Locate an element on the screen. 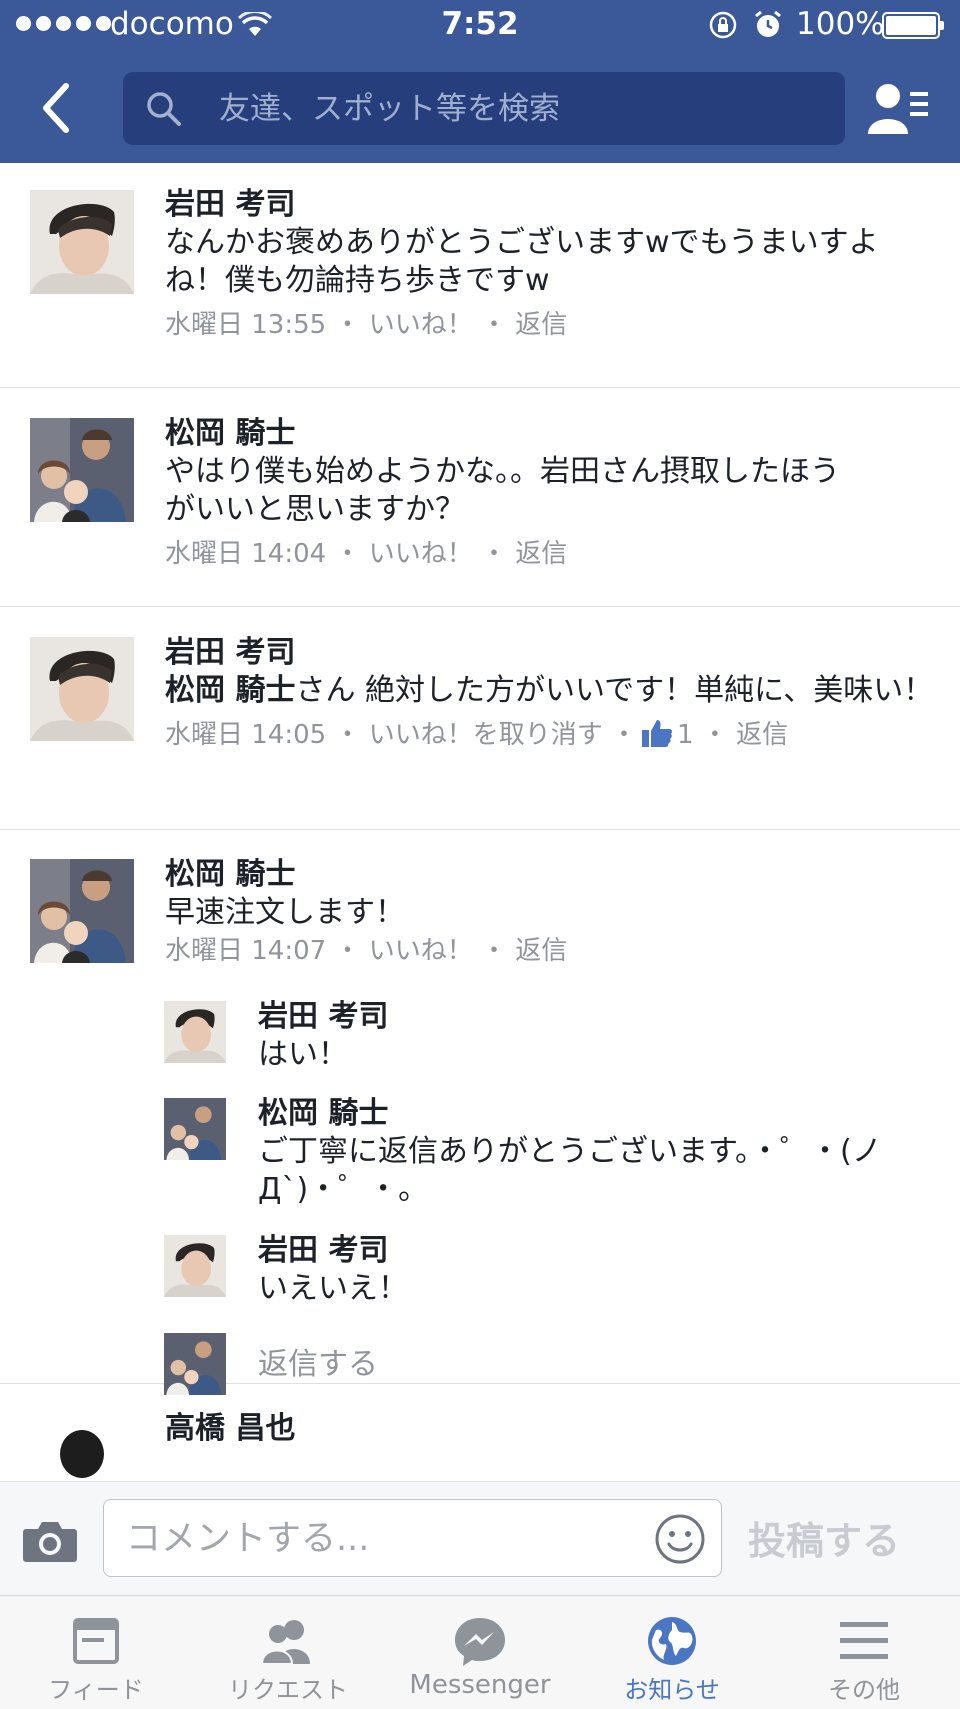  reply-author: 松岡 騎士 is located at coordinates (597, 1114).